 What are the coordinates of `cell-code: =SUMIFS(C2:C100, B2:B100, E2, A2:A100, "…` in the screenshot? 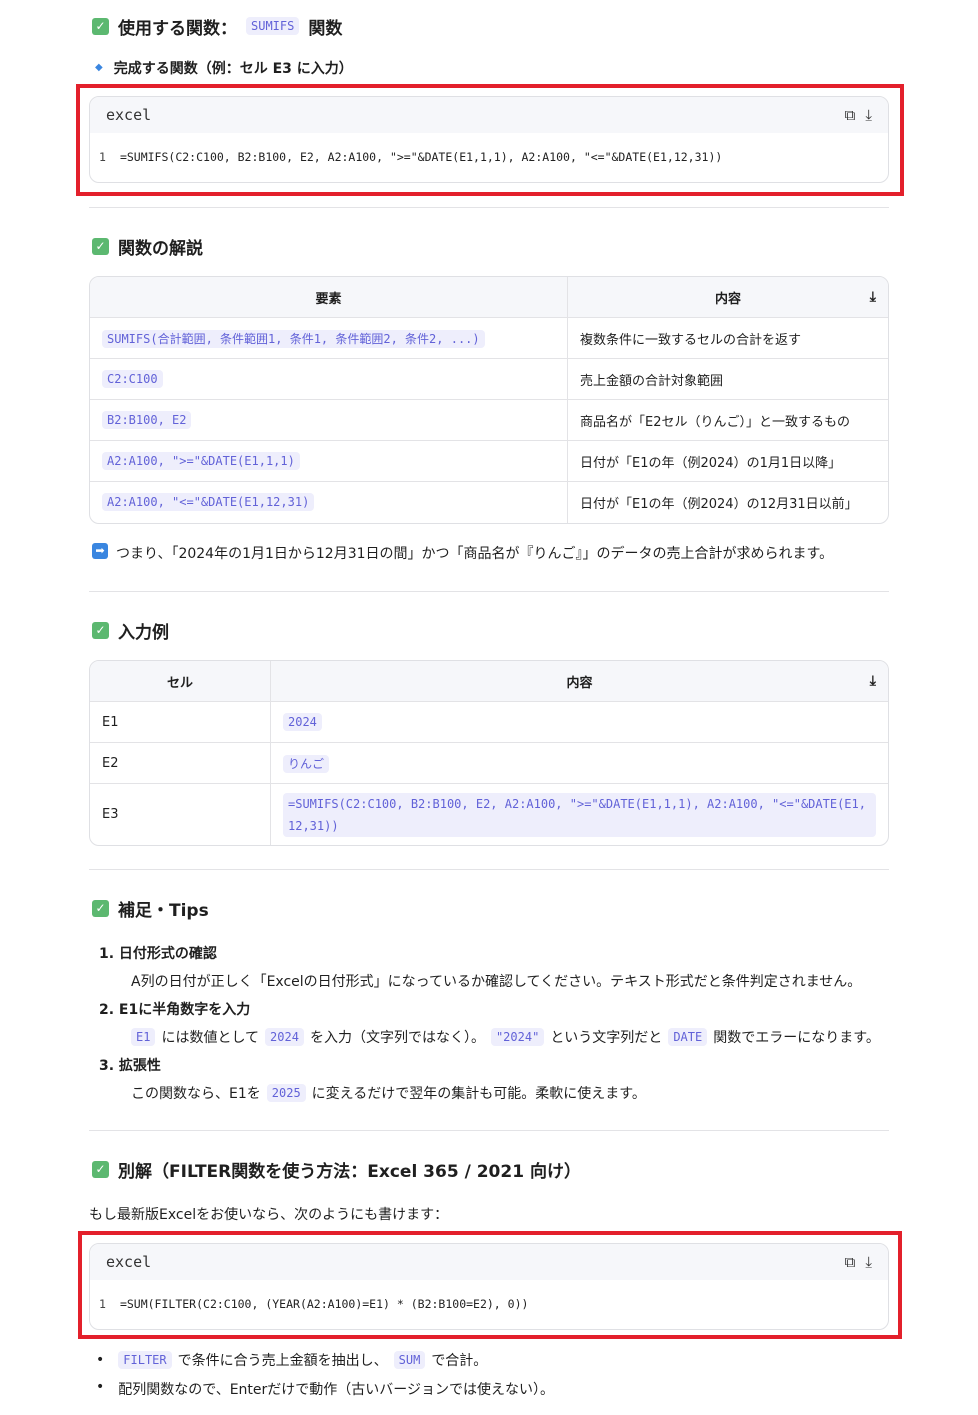 It's located at (579, 814).